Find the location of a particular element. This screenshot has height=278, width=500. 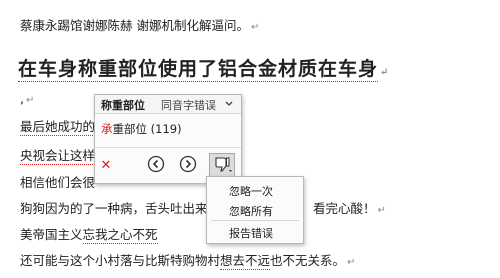

suggestion-highlight: 承 is located at coordinates (107, 129).